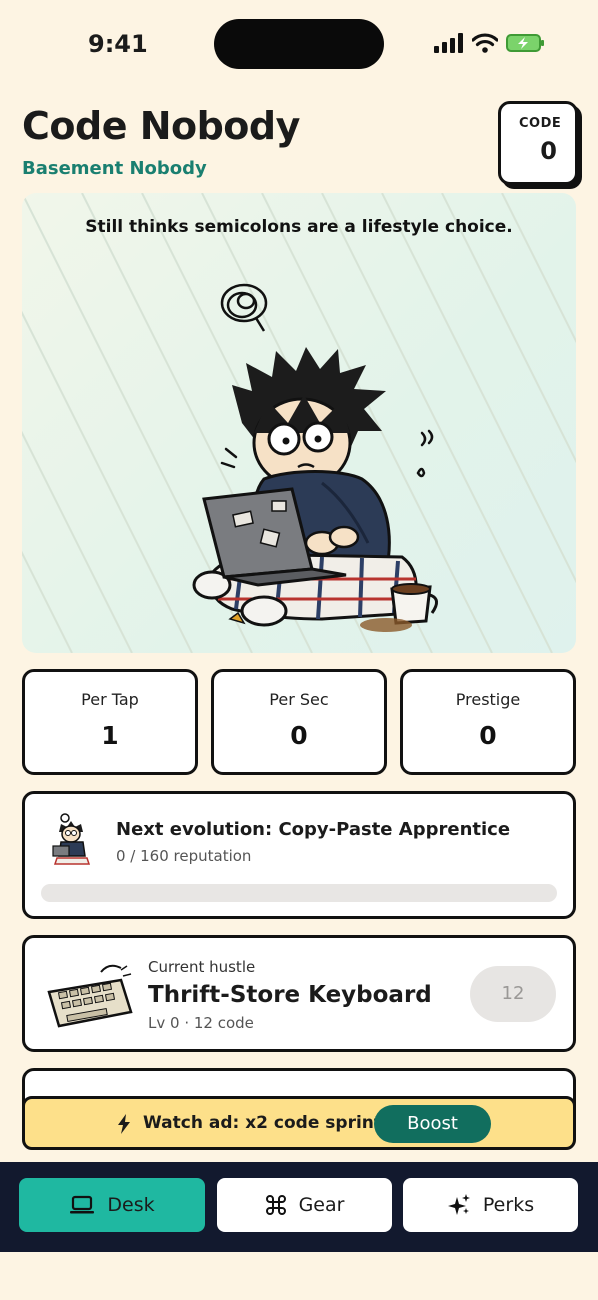  I want to click on hustle-level: Lv 0 · 12 code, so click(201, 1023).